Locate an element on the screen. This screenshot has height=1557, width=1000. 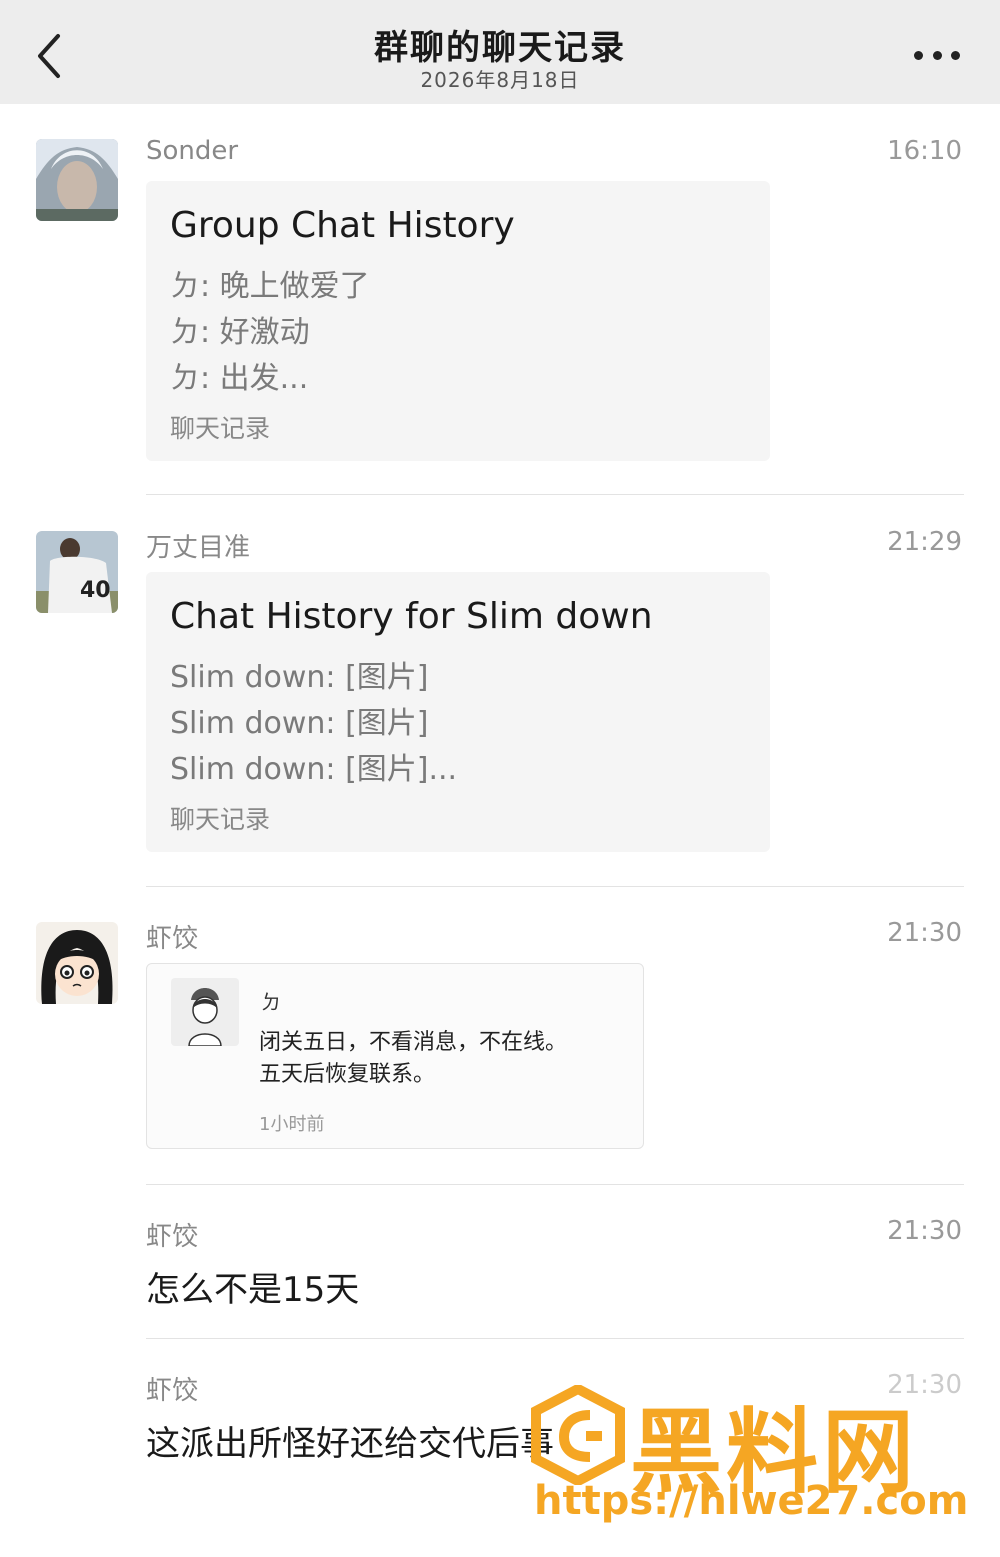
more-button is located at coordinates (937, 55).